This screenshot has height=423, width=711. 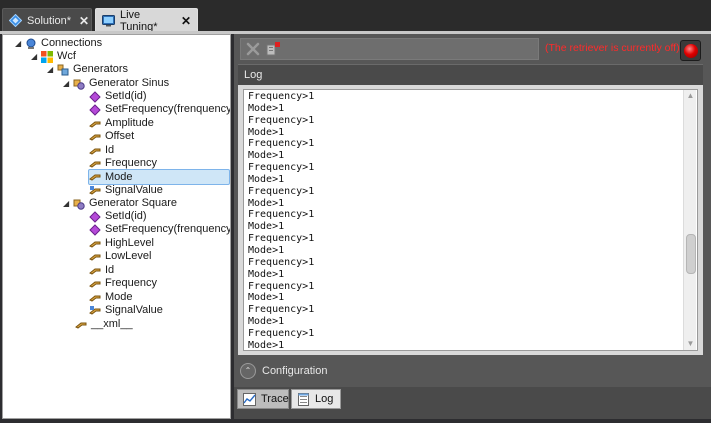 I want to click on tree-item-label: SetId(id), so click(x=126, y=96).